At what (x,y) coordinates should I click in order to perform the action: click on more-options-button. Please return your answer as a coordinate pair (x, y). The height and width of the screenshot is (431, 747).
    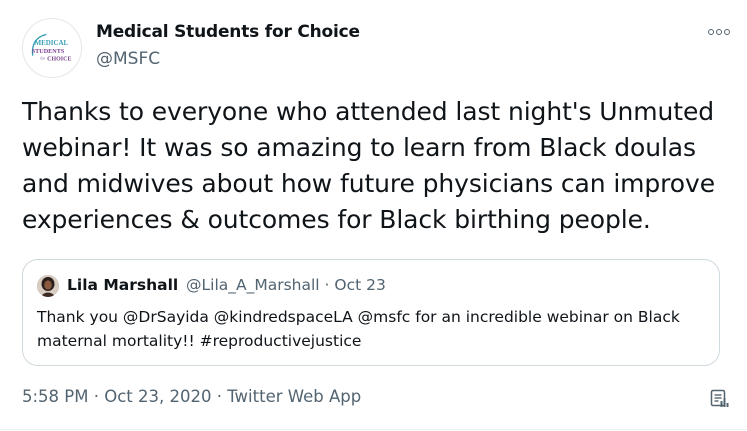
    Looking at the image, I should click on (719, 32).